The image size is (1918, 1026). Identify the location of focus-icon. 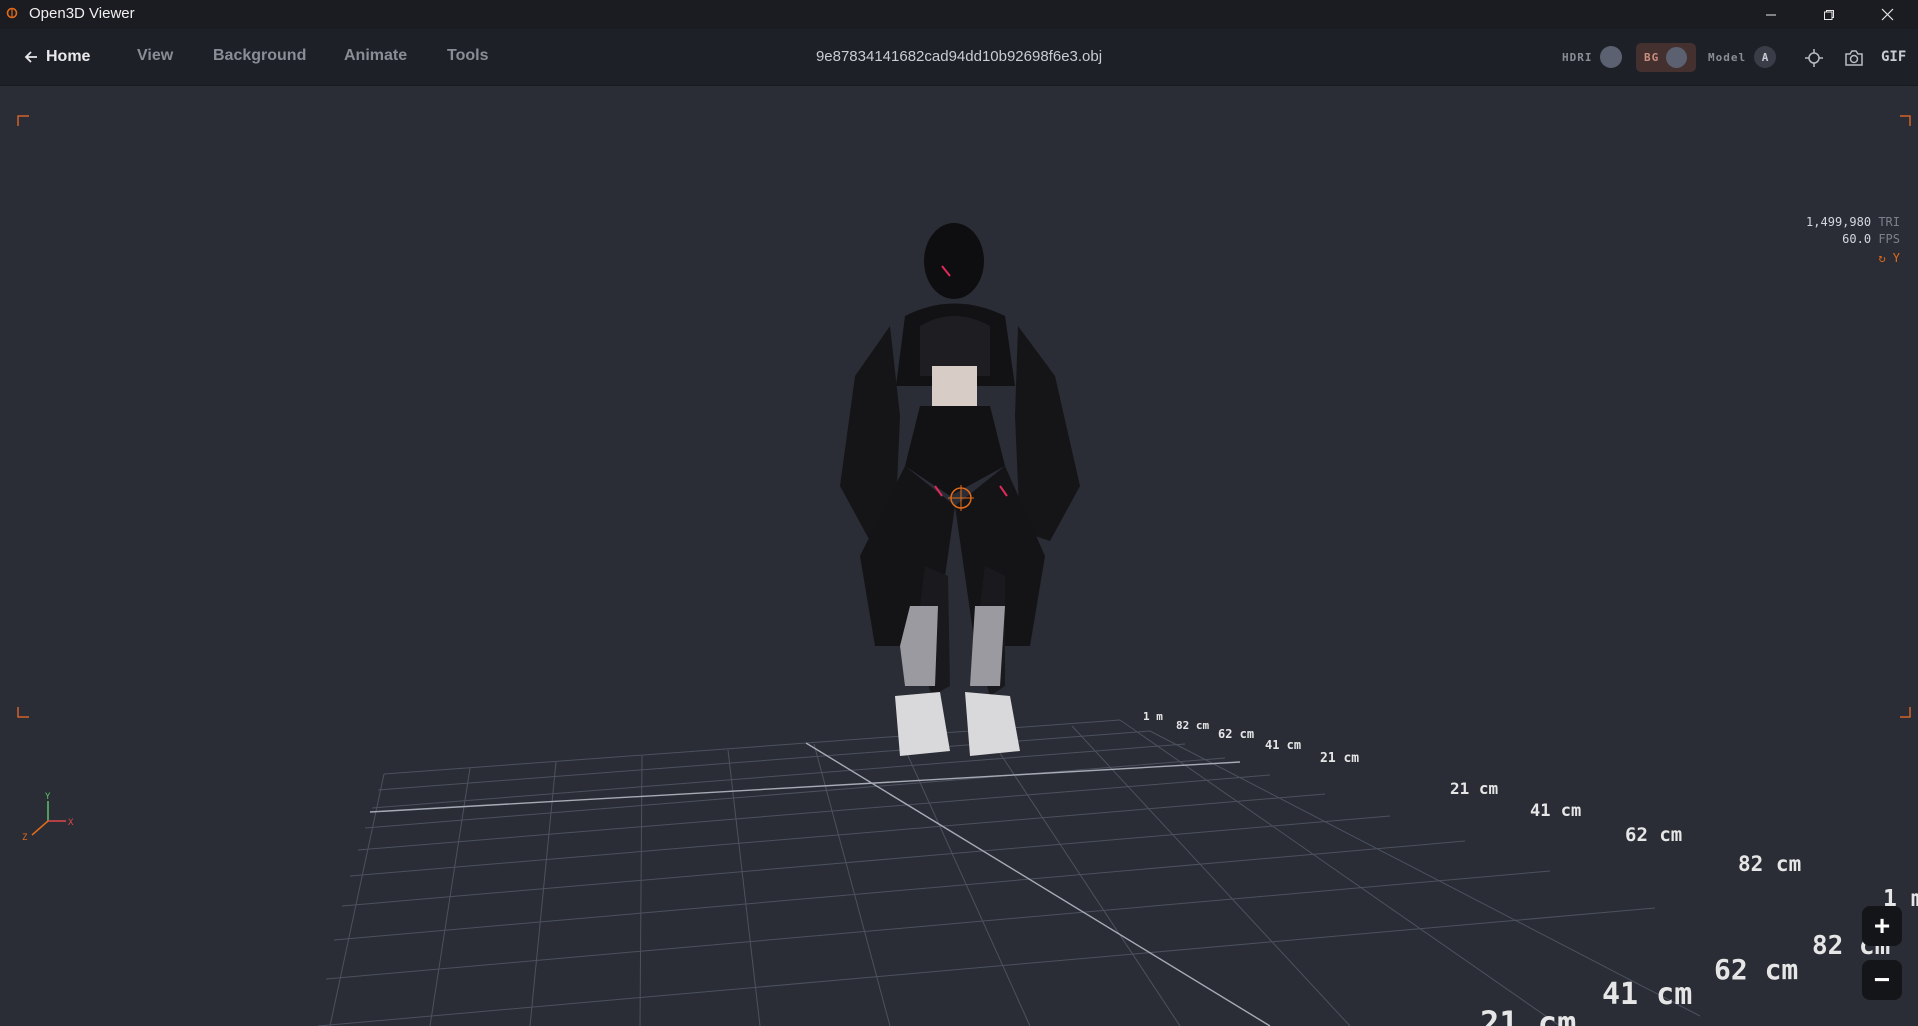
(1814, 58).